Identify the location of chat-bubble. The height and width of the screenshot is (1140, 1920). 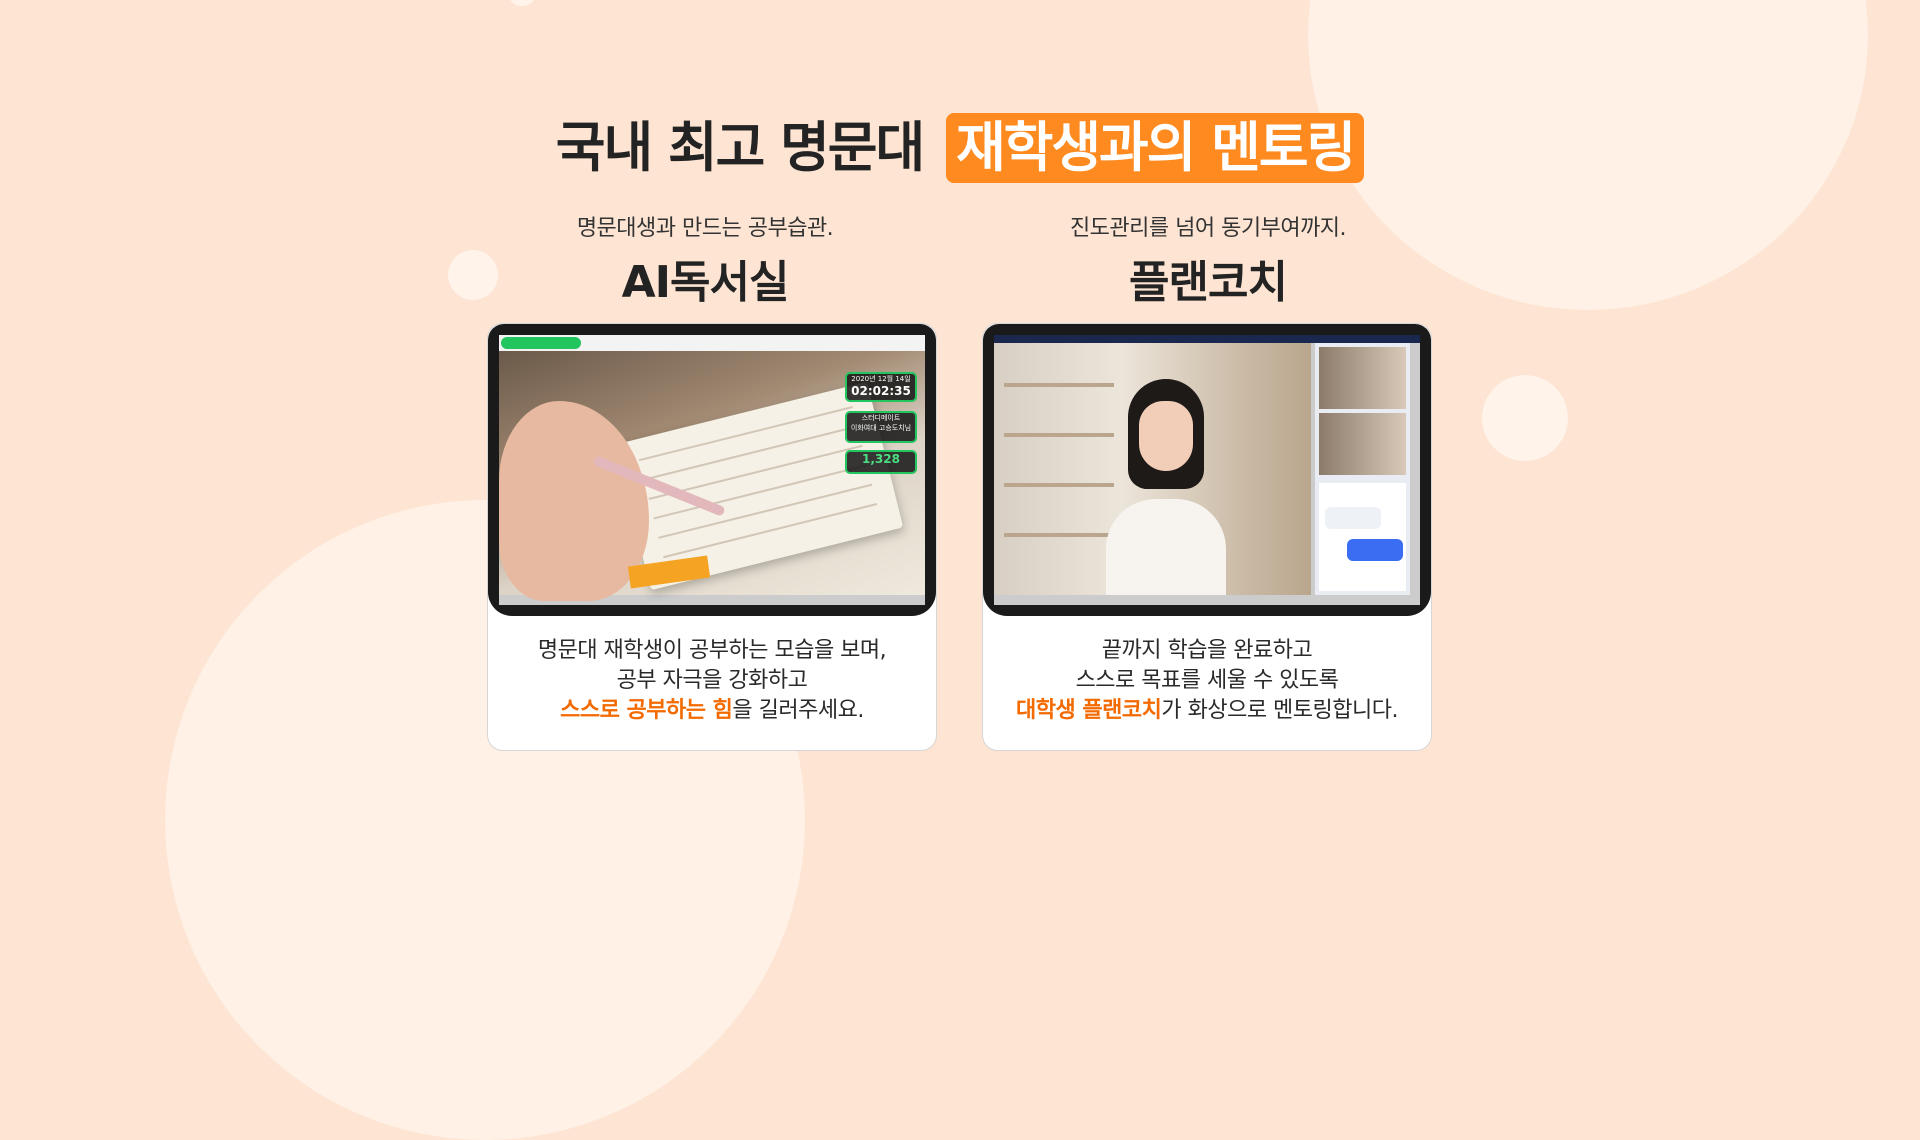
(1353, 518).